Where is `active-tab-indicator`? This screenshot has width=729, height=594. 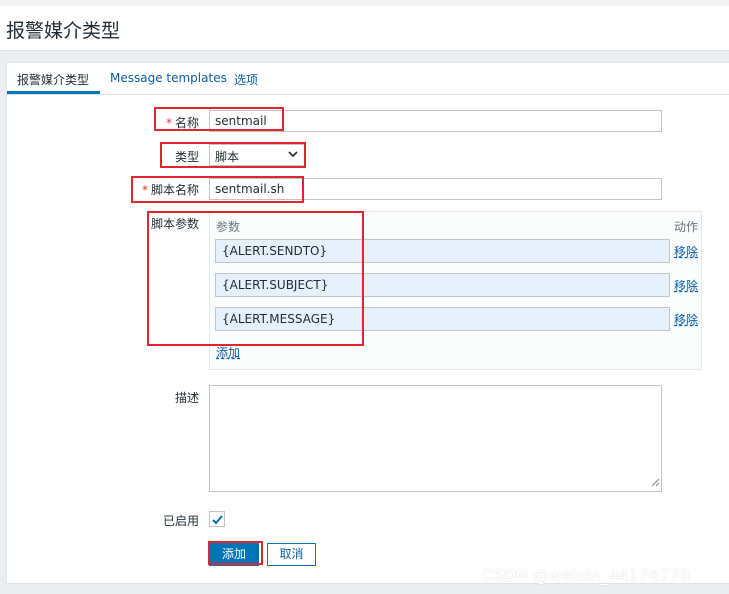 active-tab-indicator is located at coordinates (53, 92).